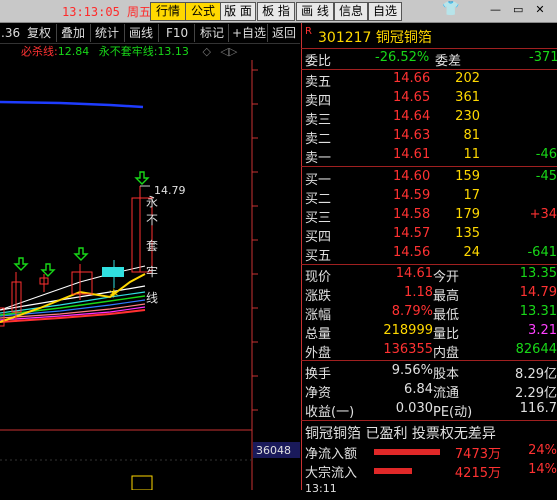 Image resolution: width=557 pixels, height=500 pixels. Describe the element at coordinates (518, 9) in the screenshot. I see `restore-icon: ▭` at that location.